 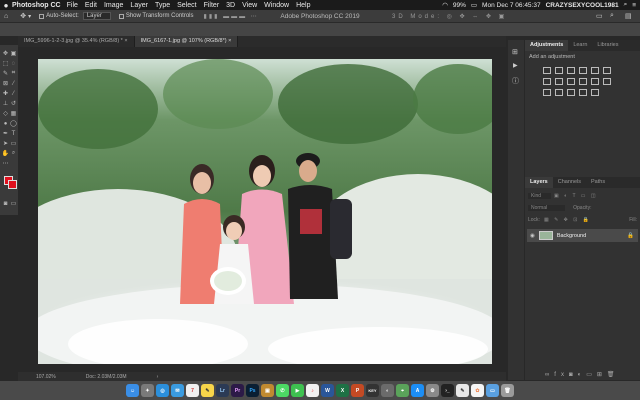 I want to click on zoom-tool-icon: ⌕, so click(x=13, y=153).